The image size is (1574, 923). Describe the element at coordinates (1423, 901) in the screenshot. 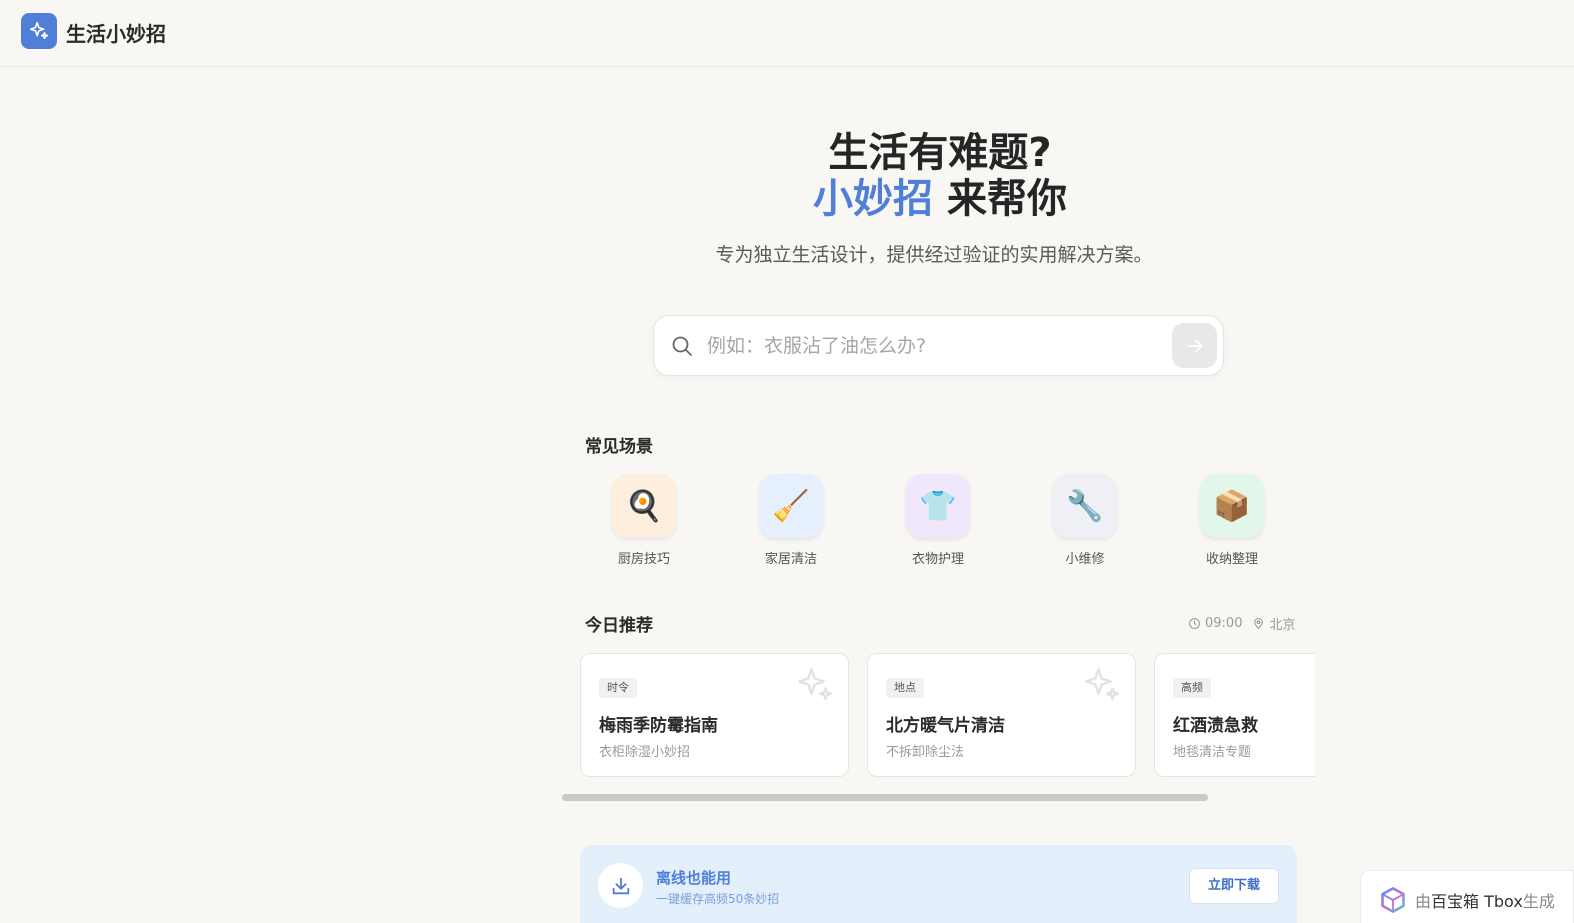

I see `tbox-prefix: 由` at that location.